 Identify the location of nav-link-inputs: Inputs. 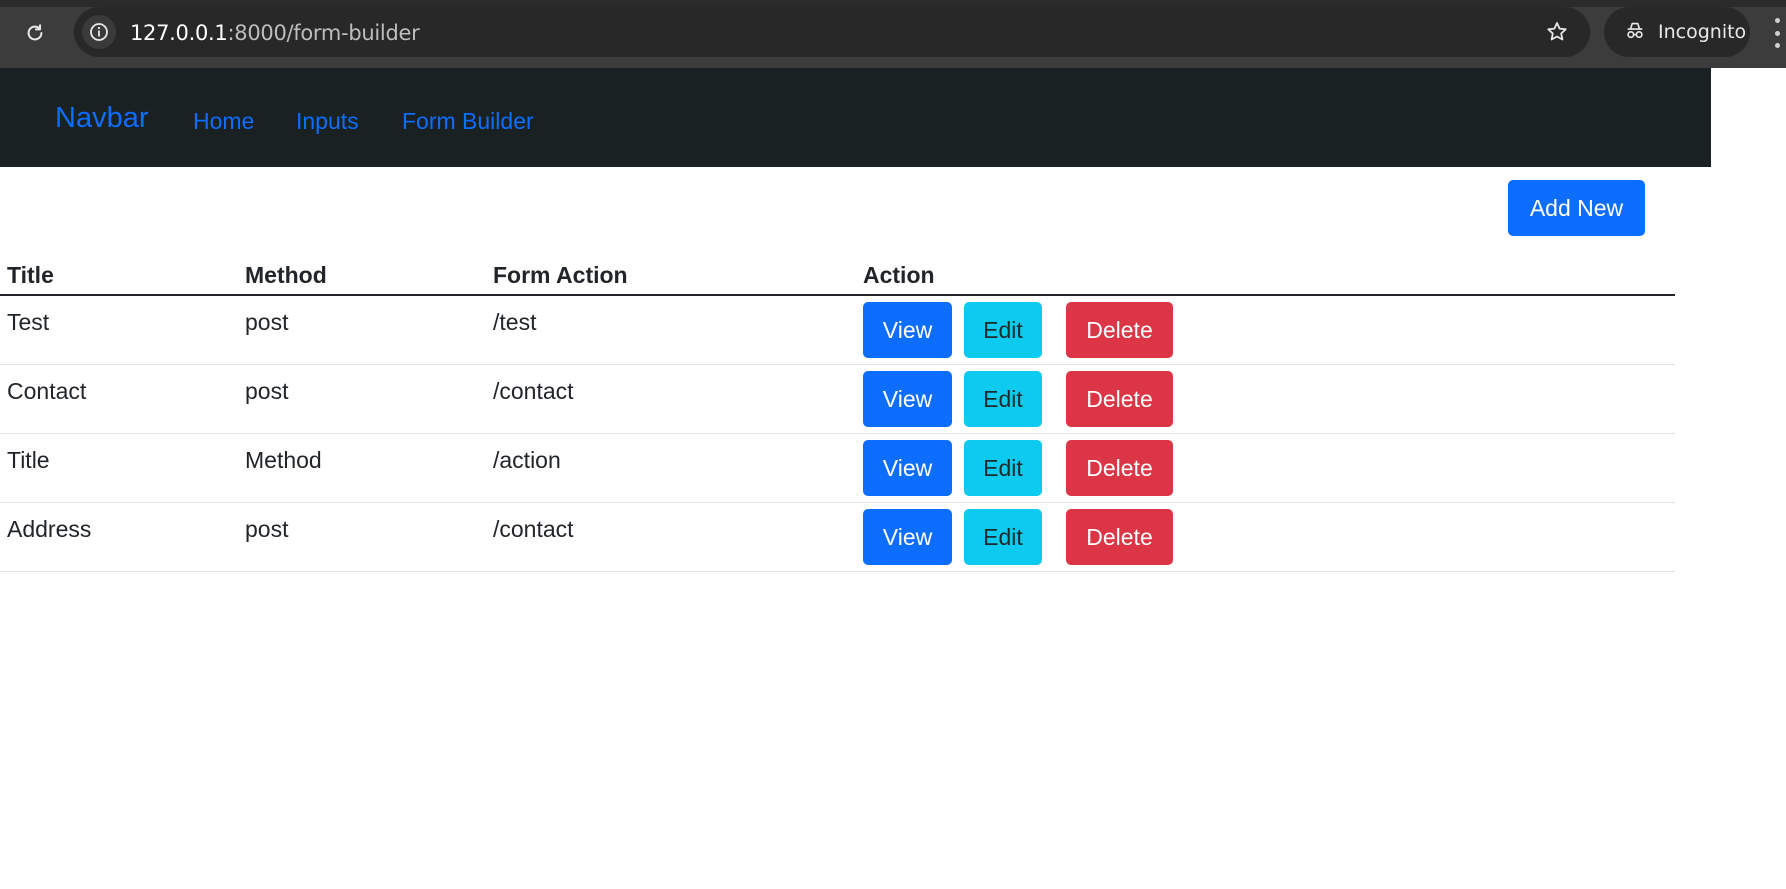
(327, 121).